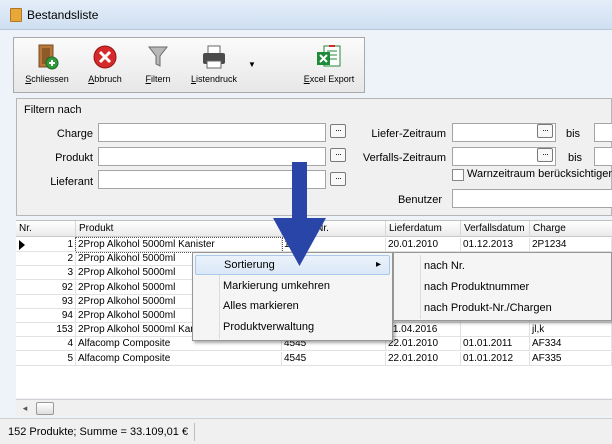 This screenshot has height=444, width=612. Describe the element at coordinates (502, 308) in the screenshot. I see `submenu-nach-produkt-nr-chargen: nach Produkt-Nr./Chargen` at that location.